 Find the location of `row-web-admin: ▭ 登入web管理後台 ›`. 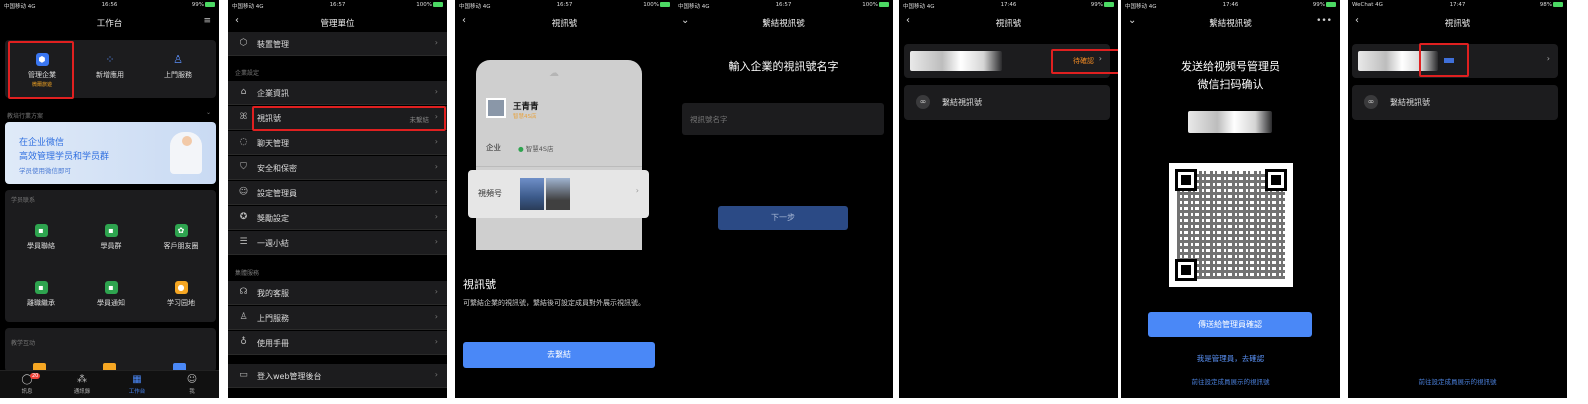

row-web-admin: ▭ 登入web管理後台 › is located at coordinates (337, 376).